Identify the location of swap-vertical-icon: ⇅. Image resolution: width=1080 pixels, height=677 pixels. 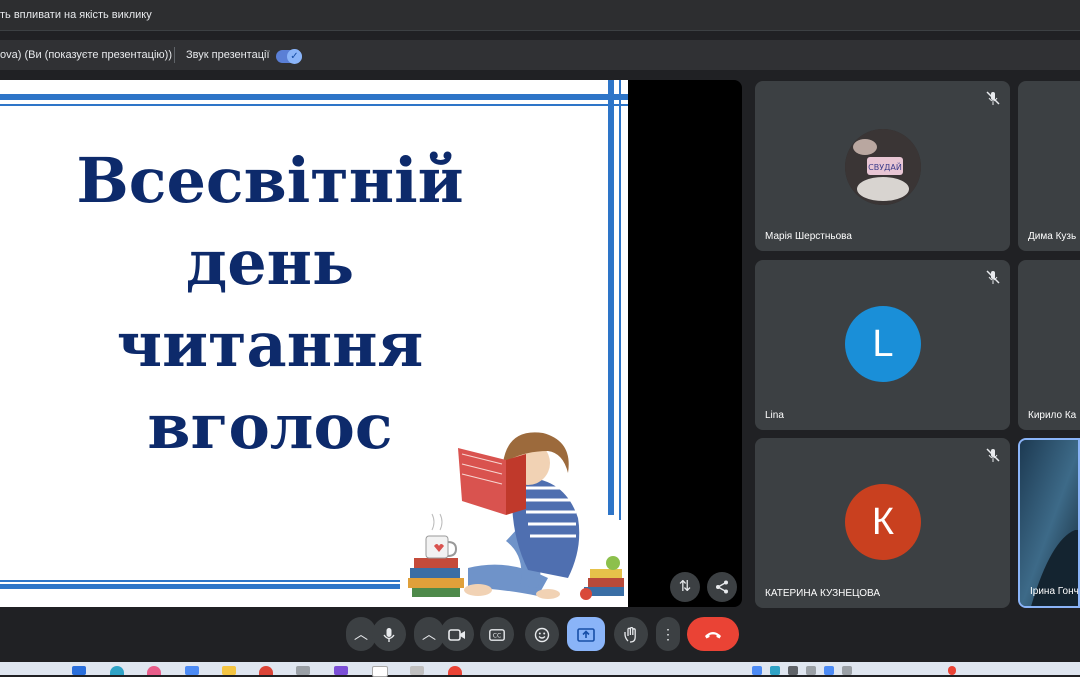
(685, 586).